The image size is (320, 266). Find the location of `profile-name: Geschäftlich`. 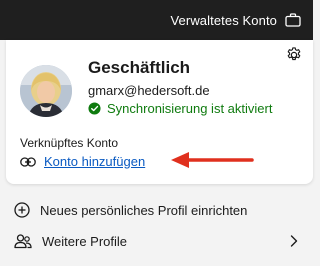

profile-name: Geschäftlich is located at coordinates (139, 67).